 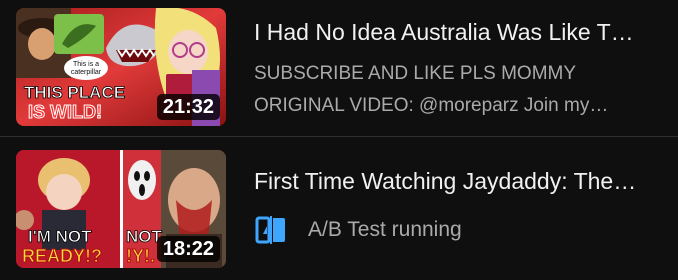 What do you see at coordinates (385, 229) in the screenshot?
I see `ab-test-label: A/B Test running` at bounding box center [385, 229].